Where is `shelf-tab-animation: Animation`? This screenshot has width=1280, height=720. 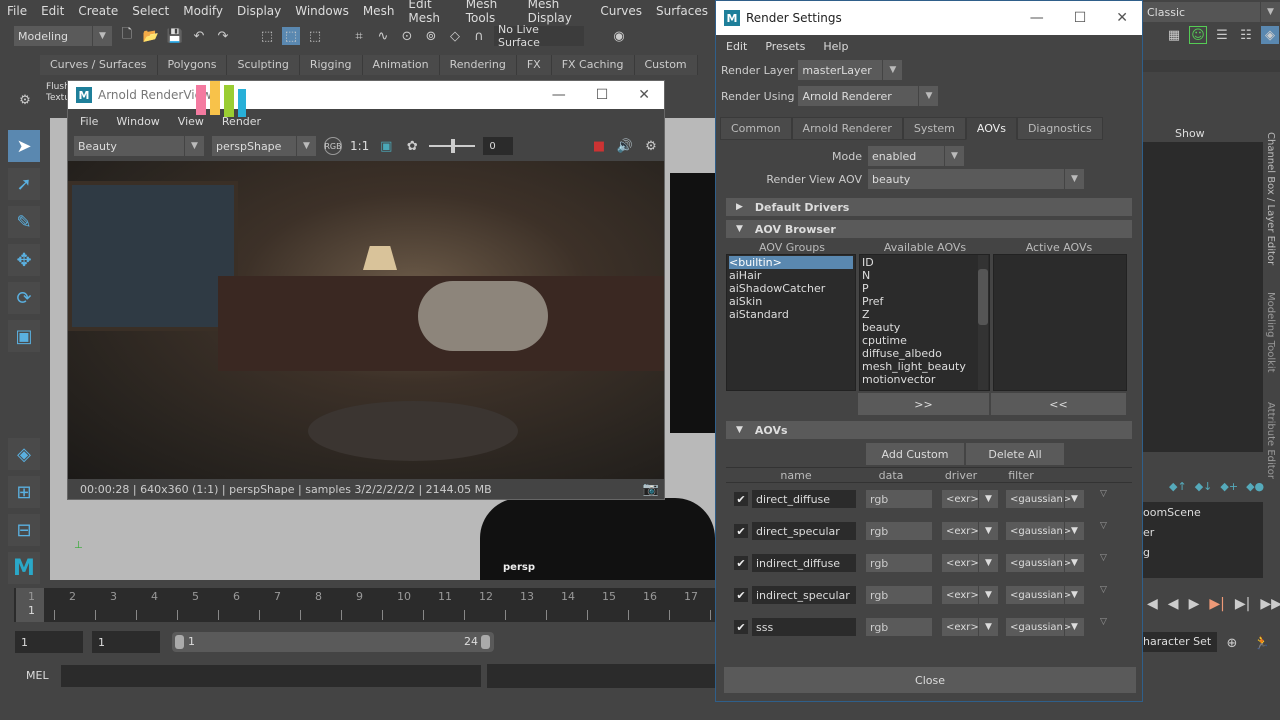 shelf-tab-animation: Animation is located at coordinates (401, 65).